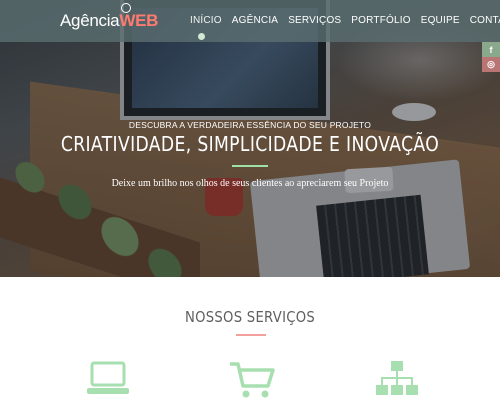 The width and height of the screenshot is (500, 400). I want to click on sitemap-icon, so click(397, 378).